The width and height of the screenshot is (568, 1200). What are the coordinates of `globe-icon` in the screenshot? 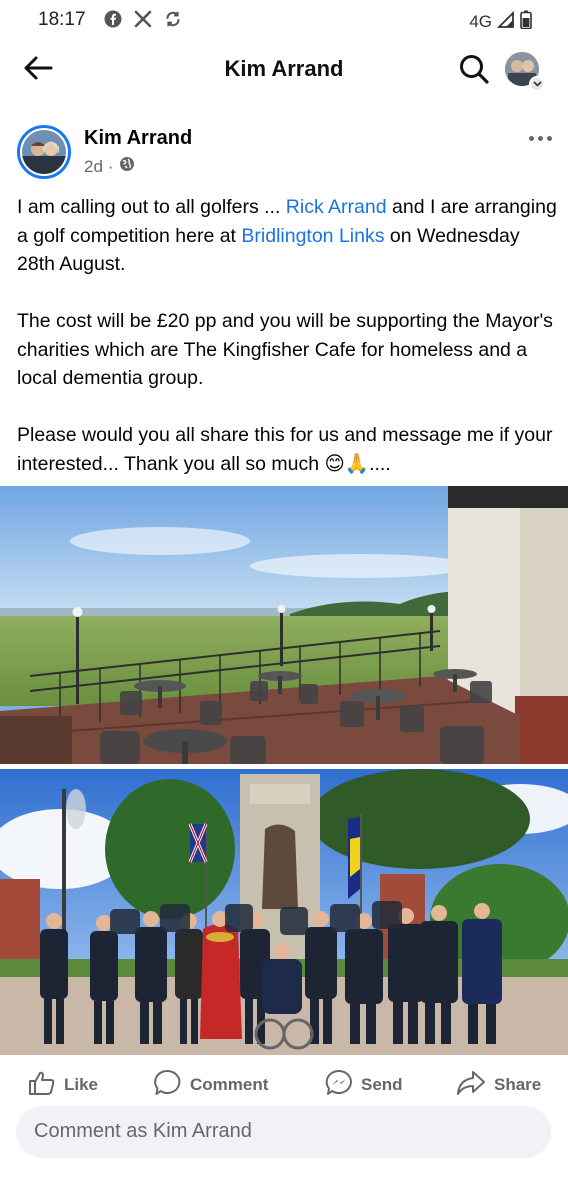 It's located at (127, 166).